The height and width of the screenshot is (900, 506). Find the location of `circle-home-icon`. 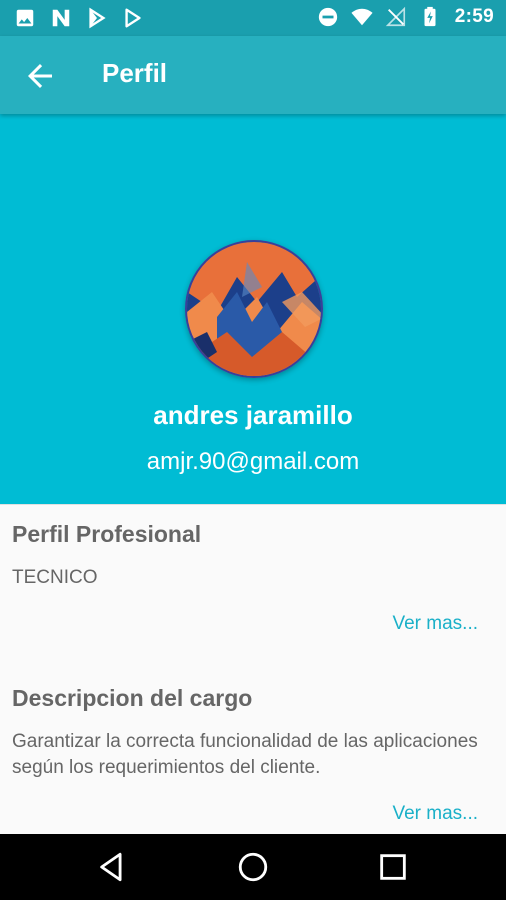

circle-home-icon is located at coordinates (253, 867).